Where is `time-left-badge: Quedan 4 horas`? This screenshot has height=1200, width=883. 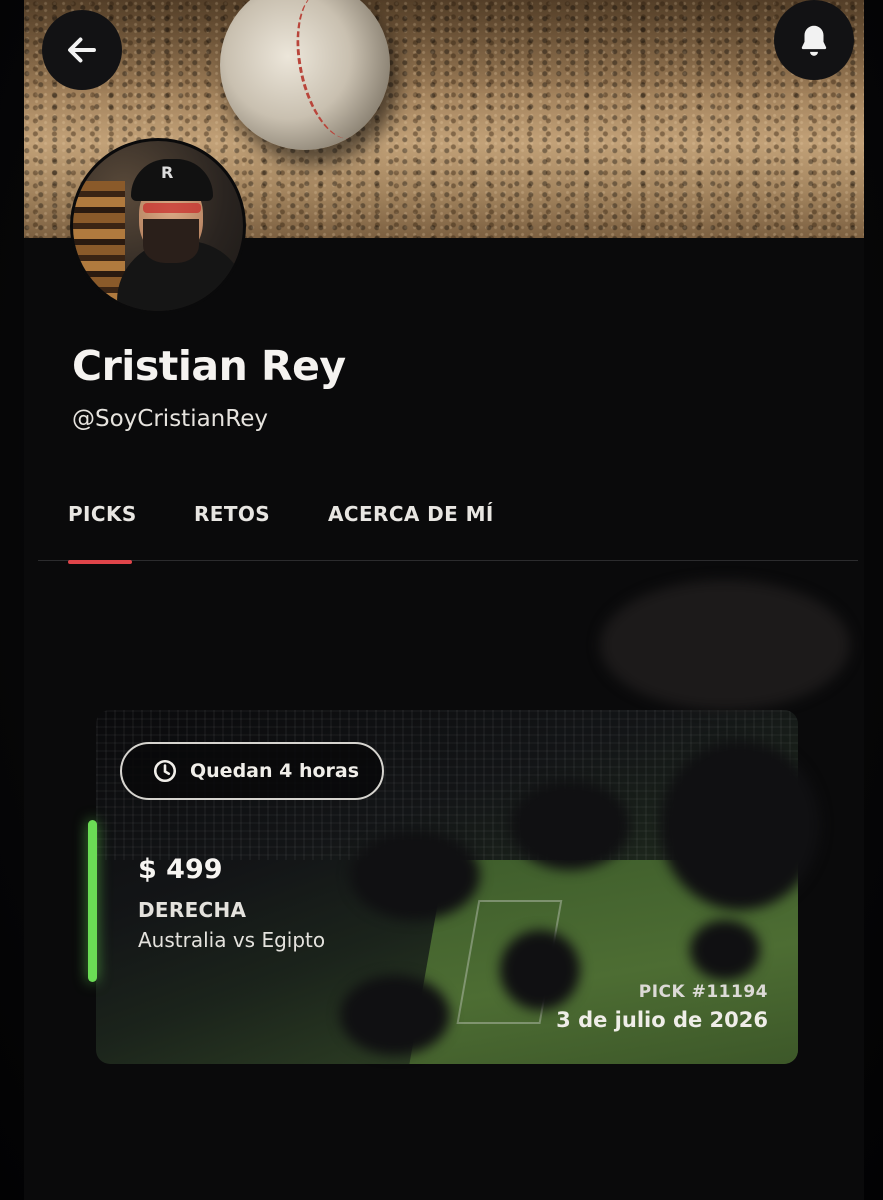 time-left-badge: Quedan 4 horas is located at coordinates (252, 771).